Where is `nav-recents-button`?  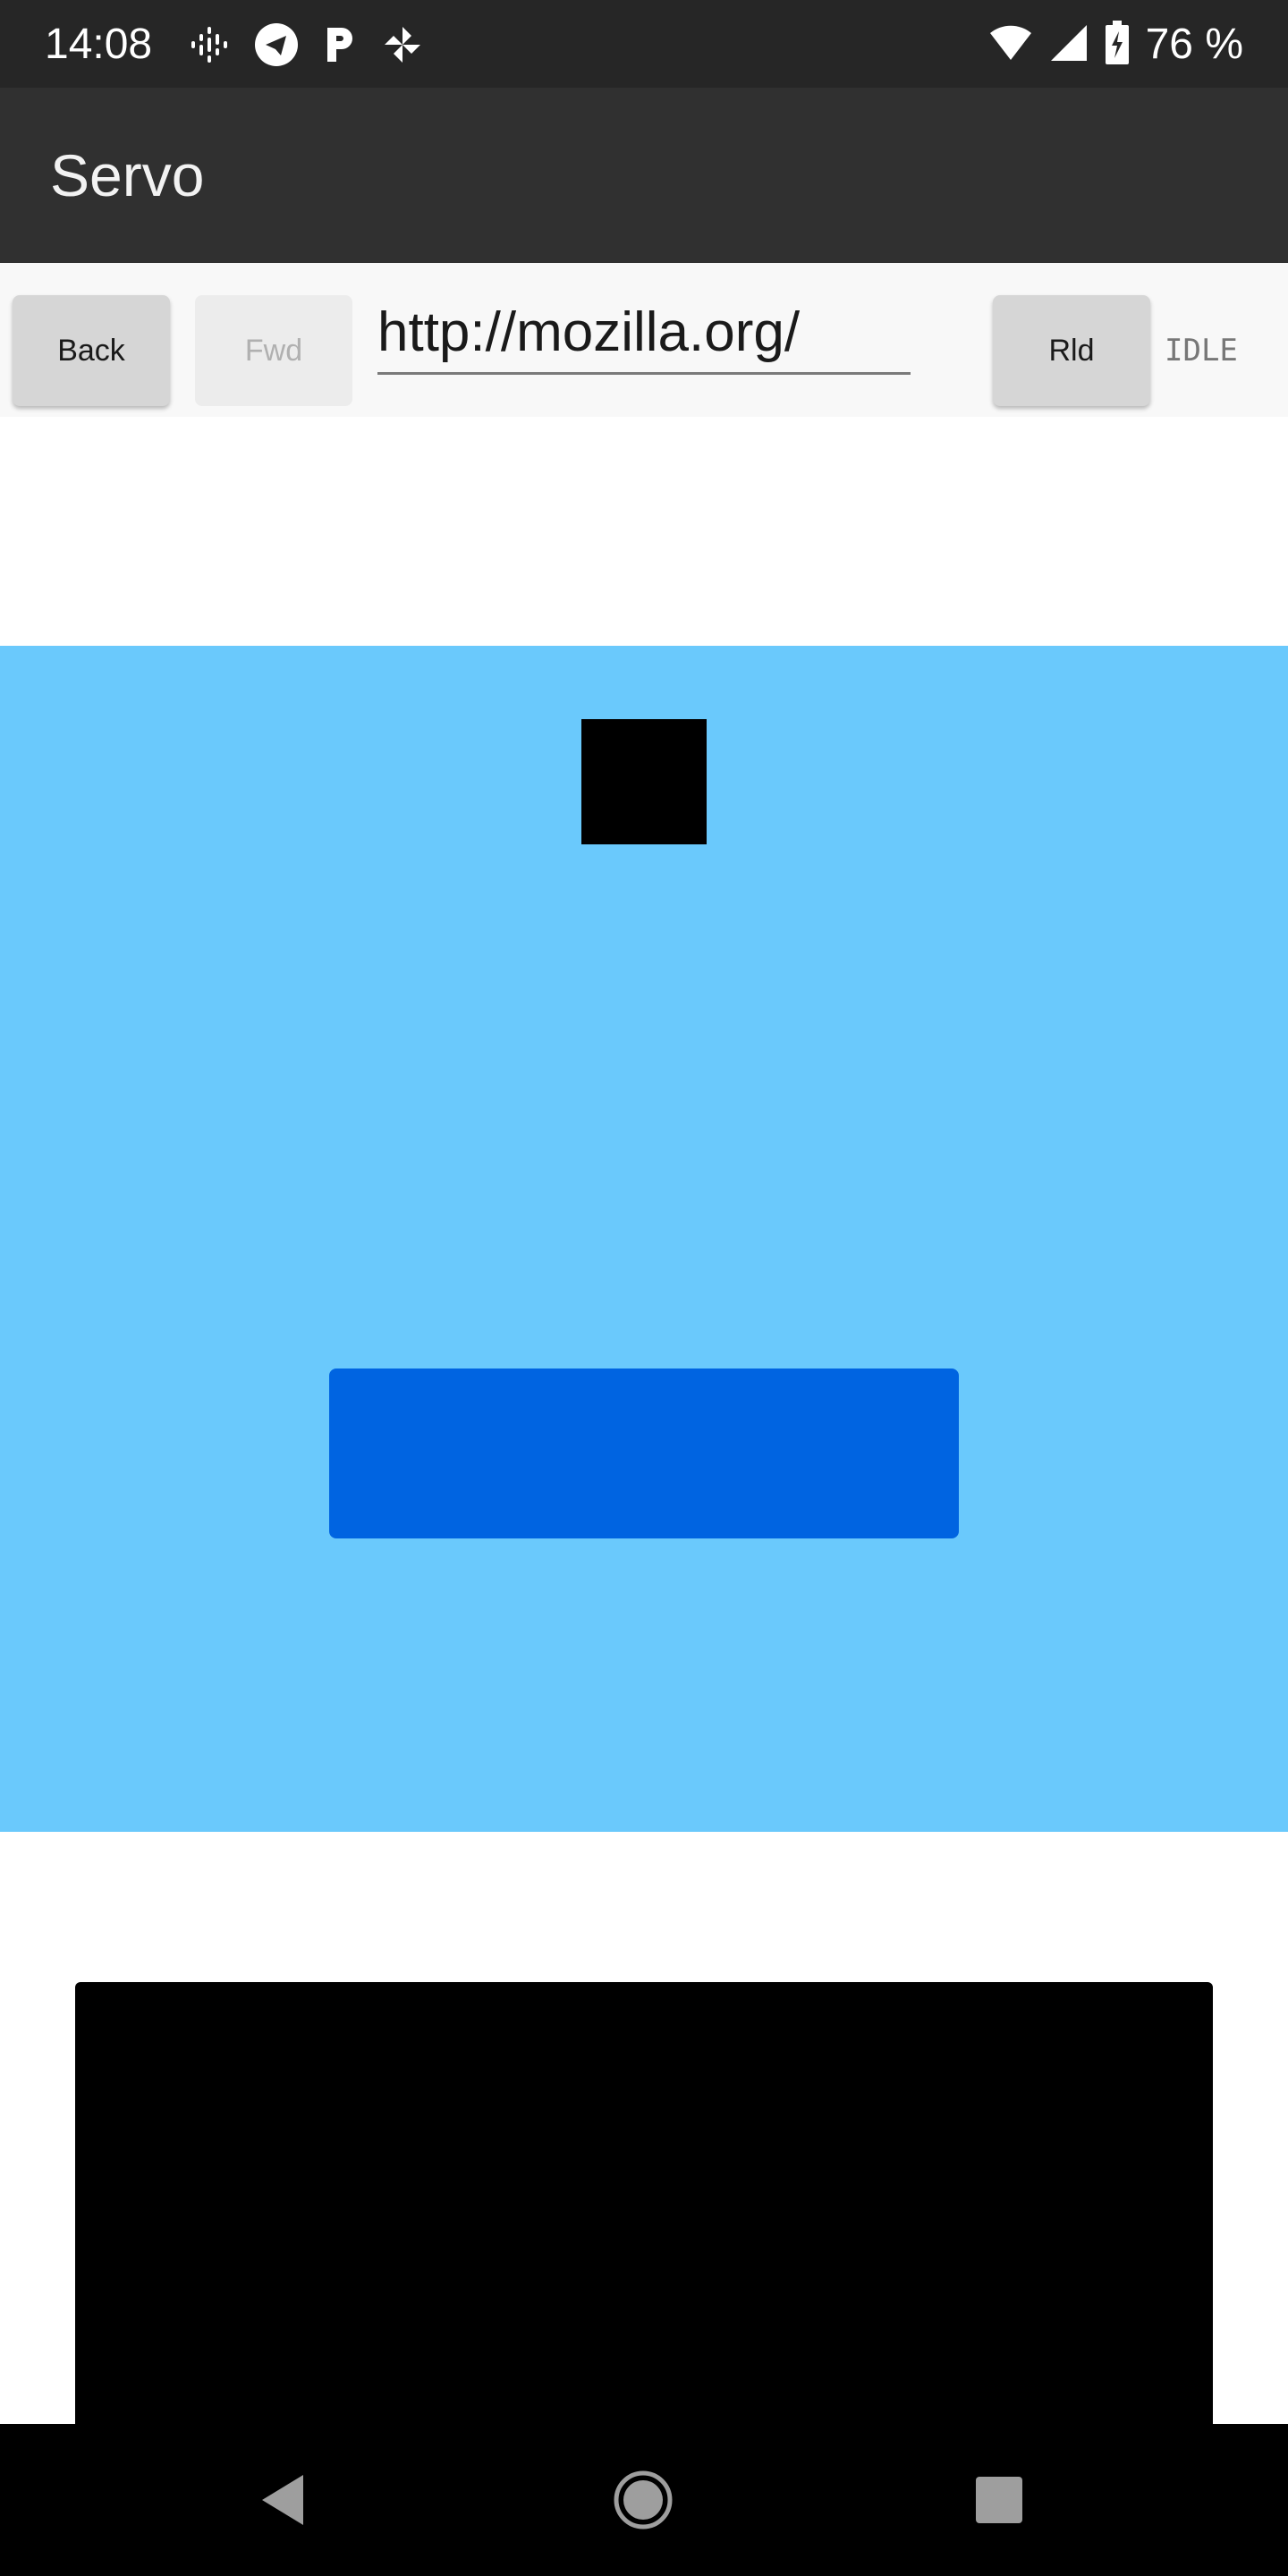
nav-recents-button is located at coordinates (999, 2500).